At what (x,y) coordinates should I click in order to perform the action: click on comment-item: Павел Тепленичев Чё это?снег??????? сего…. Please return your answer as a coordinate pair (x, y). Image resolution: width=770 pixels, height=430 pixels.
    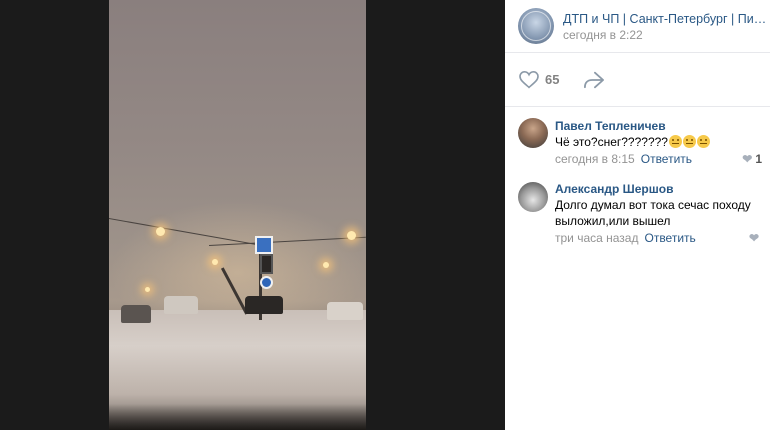
    Looking at the image, I should click on (637, 140).